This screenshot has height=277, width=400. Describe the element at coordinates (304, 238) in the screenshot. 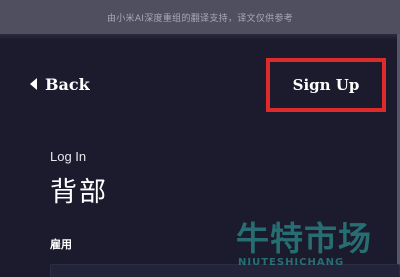

I see `watermark-cn: 牛特市场` at that location.